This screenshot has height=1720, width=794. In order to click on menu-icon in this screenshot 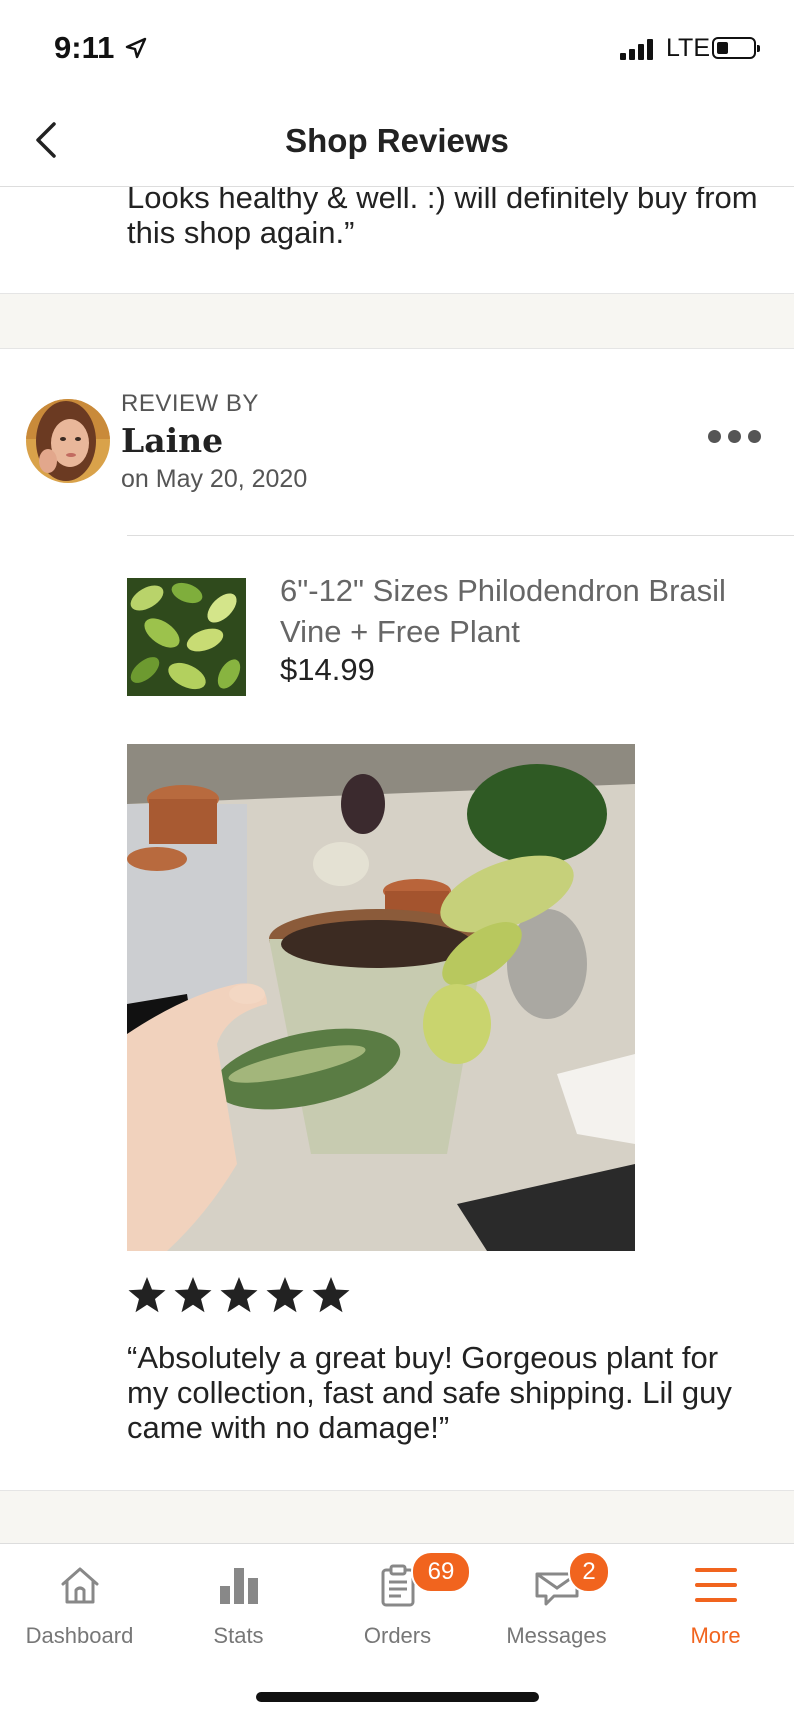, I will do `click(715, 1585)`.